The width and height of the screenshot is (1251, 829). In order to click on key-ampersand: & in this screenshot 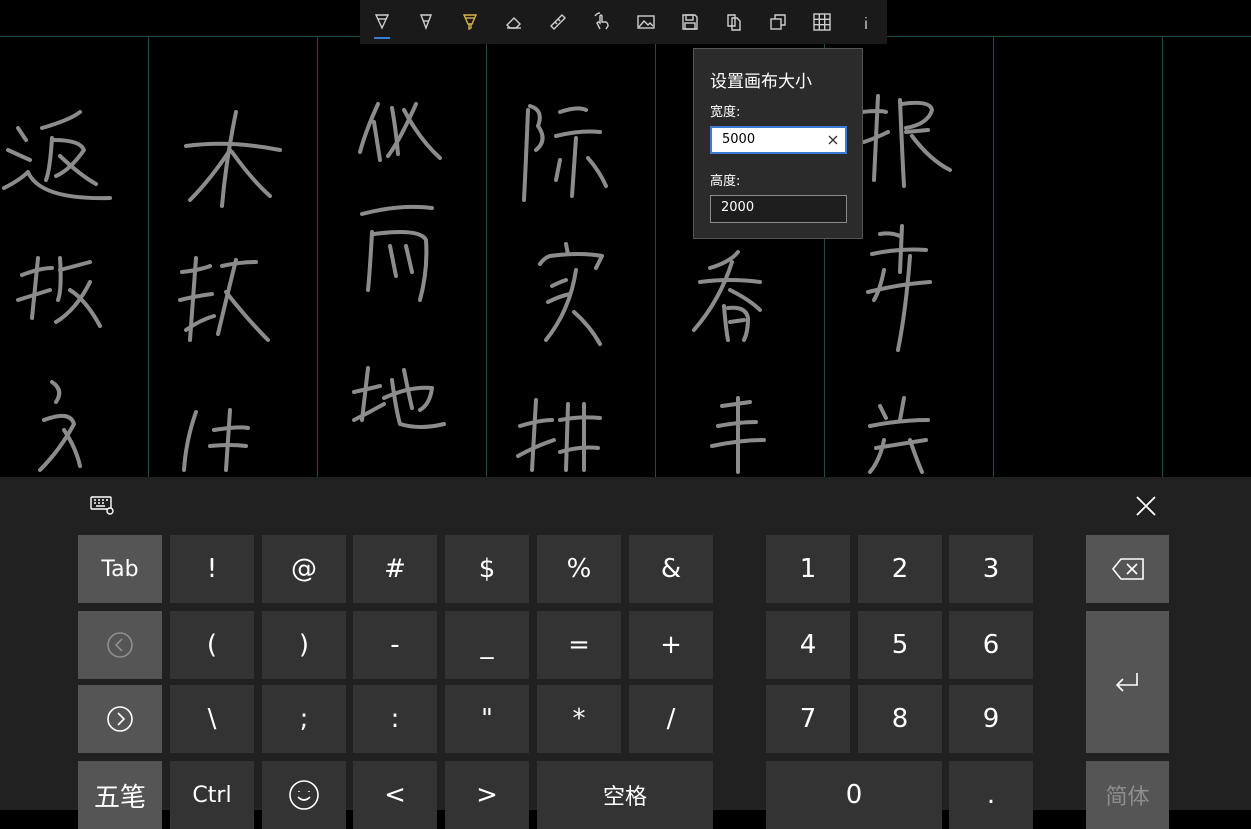, I will do `click(671, 569)`.